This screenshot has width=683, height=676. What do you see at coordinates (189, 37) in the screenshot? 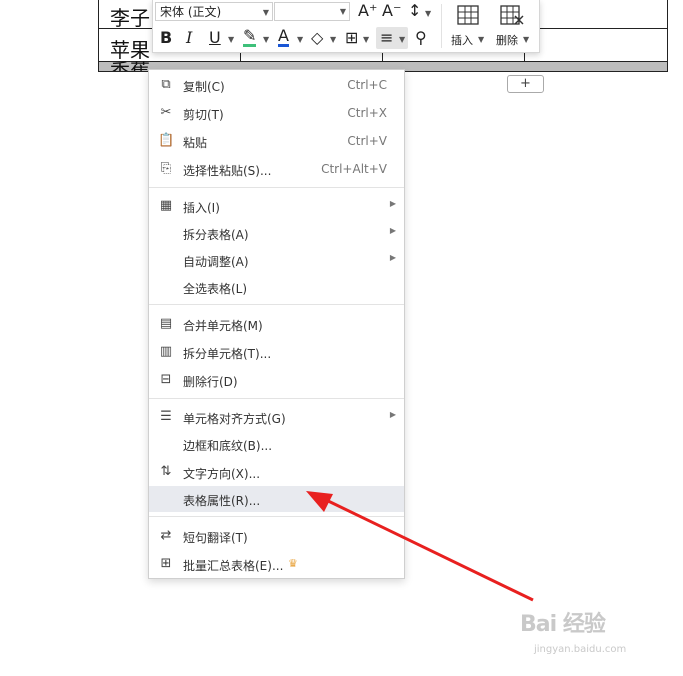
I see `italic-button: I` at bounding box center [189, 37].